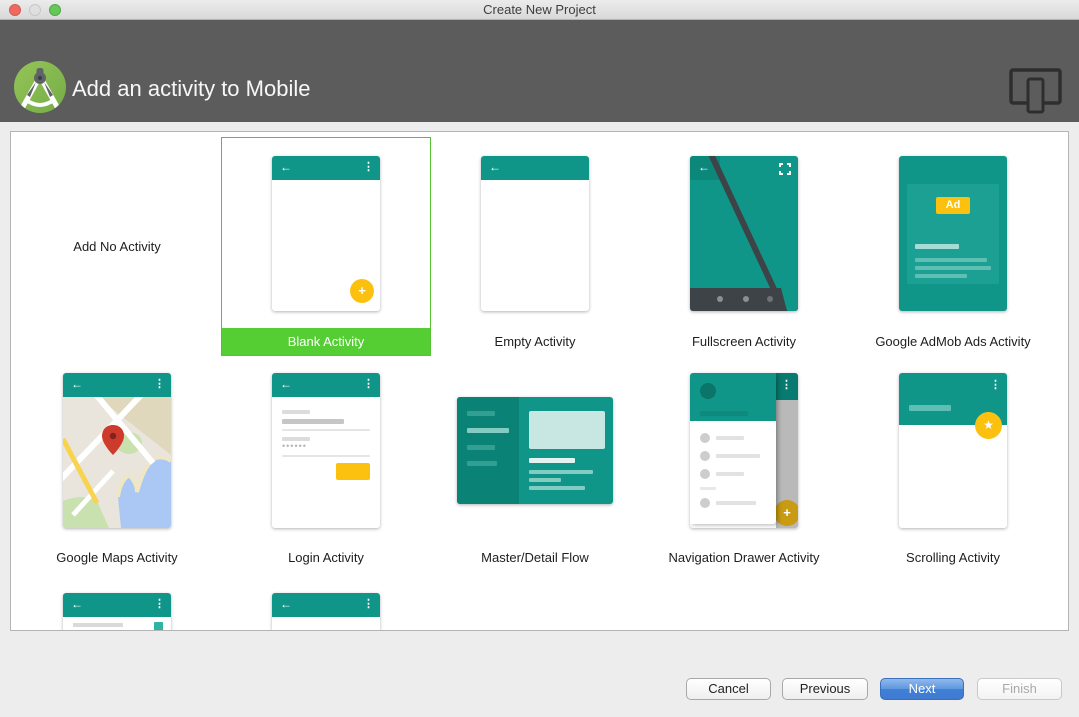 This screenshot has height=717, width=1079. Describe the element at coordinates (953, 205) in the screenshot. I see `ad-badge: Ad` at that location.